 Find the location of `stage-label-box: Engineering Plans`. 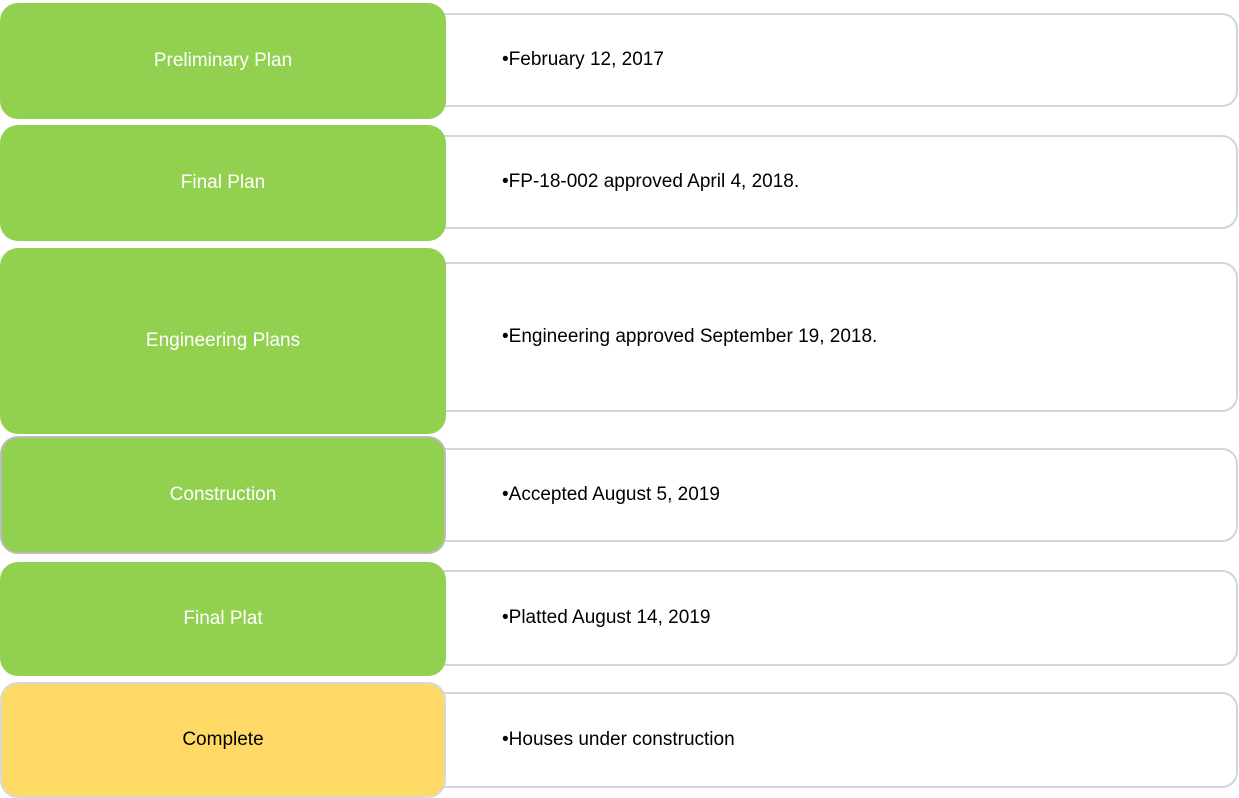

stage-label-box: Engineering Plans is located at coordinates (223, 341).